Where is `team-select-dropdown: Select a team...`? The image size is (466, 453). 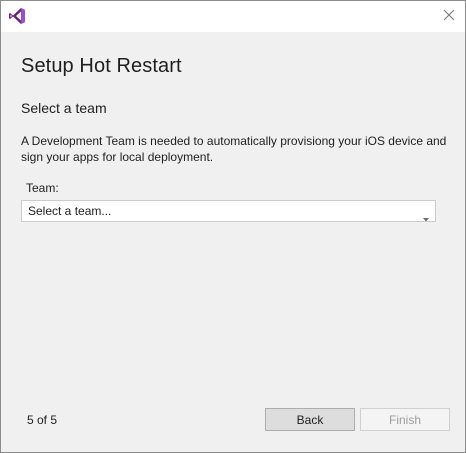 team-select-dropdown: Select a team... is located at coordinates (228, 211).